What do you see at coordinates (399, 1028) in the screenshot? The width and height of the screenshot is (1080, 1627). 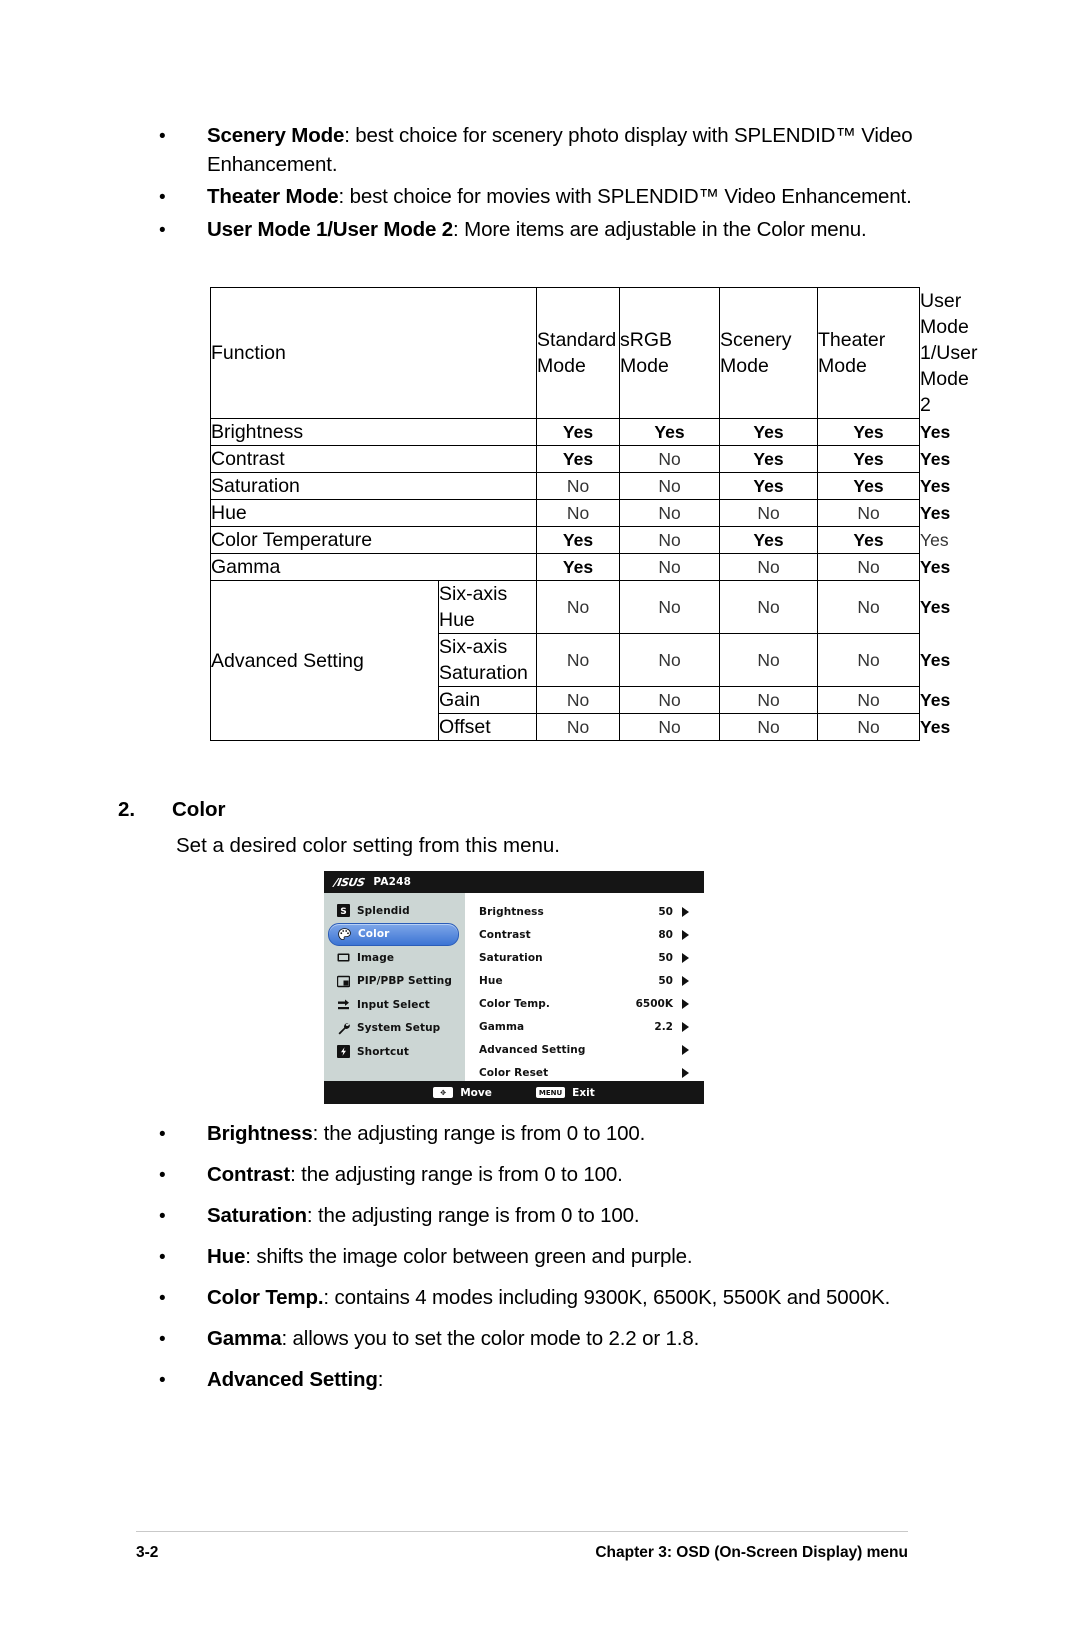 I see `osd-sidebar-item-label: System Setup` at bounding box center [399, 1028].